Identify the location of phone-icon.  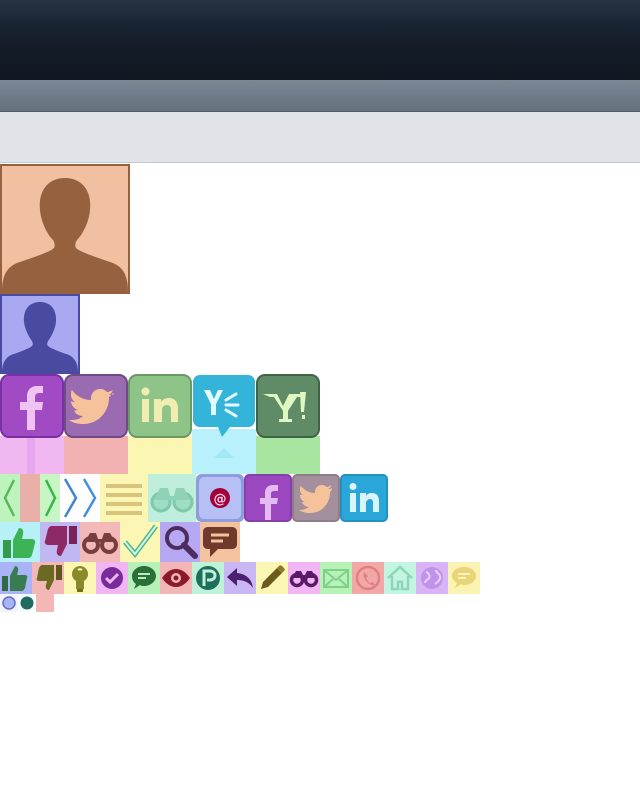
(368, 578).